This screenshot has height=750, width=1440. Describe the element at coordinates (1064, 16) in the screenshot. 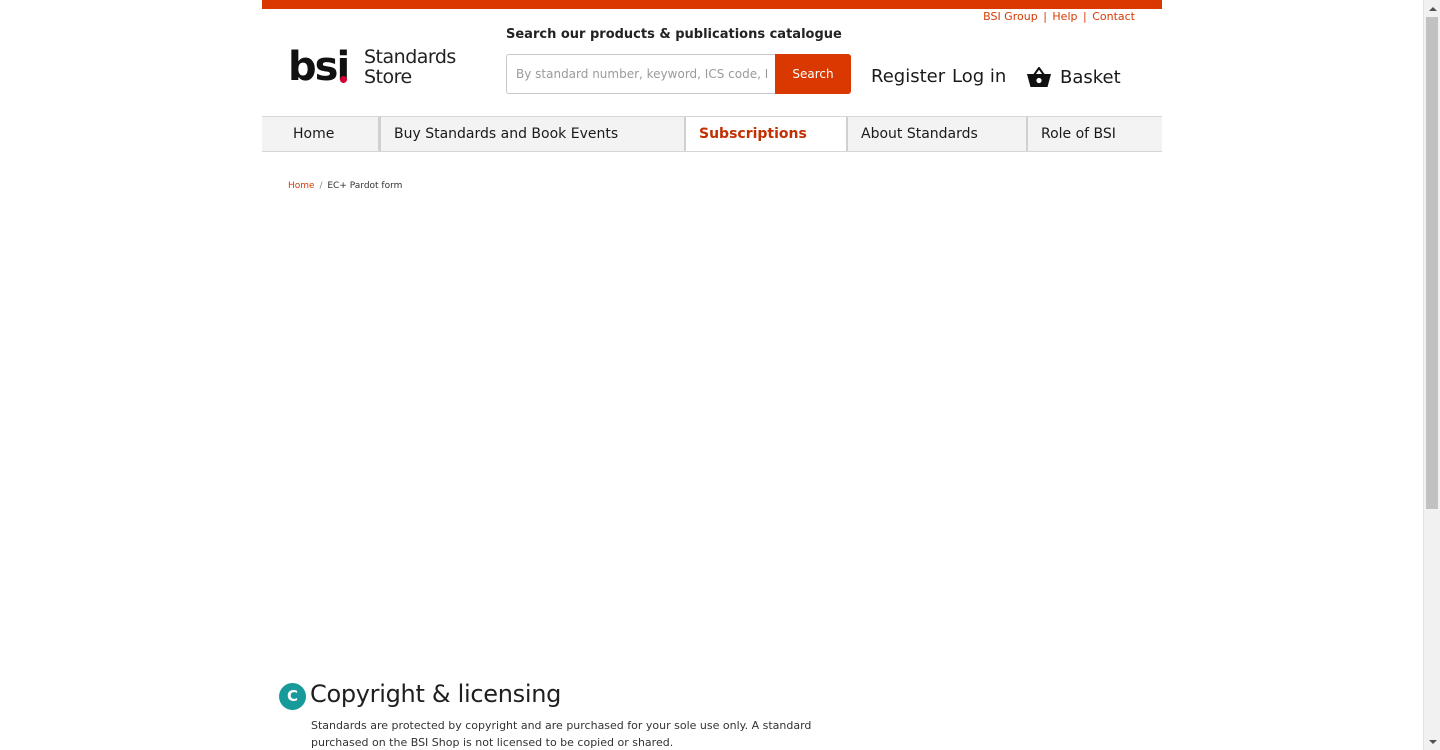

I see `help-link: Help` at that location.